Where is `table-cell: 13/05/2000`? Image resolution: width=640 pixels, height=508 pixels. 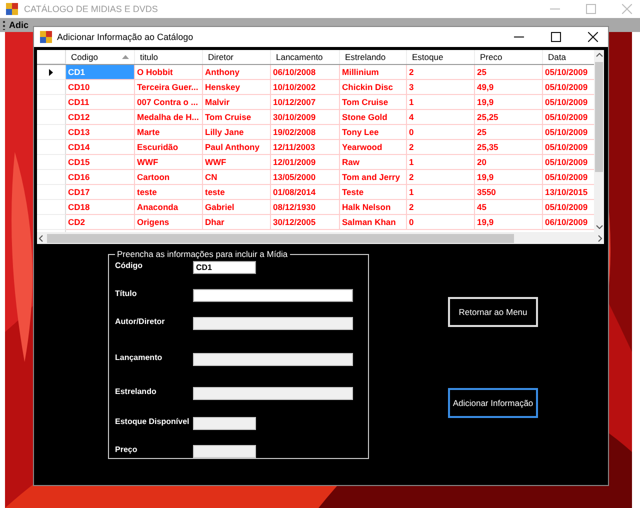 table-cell: 13/05/2000 is located at coordinates (305, 177).